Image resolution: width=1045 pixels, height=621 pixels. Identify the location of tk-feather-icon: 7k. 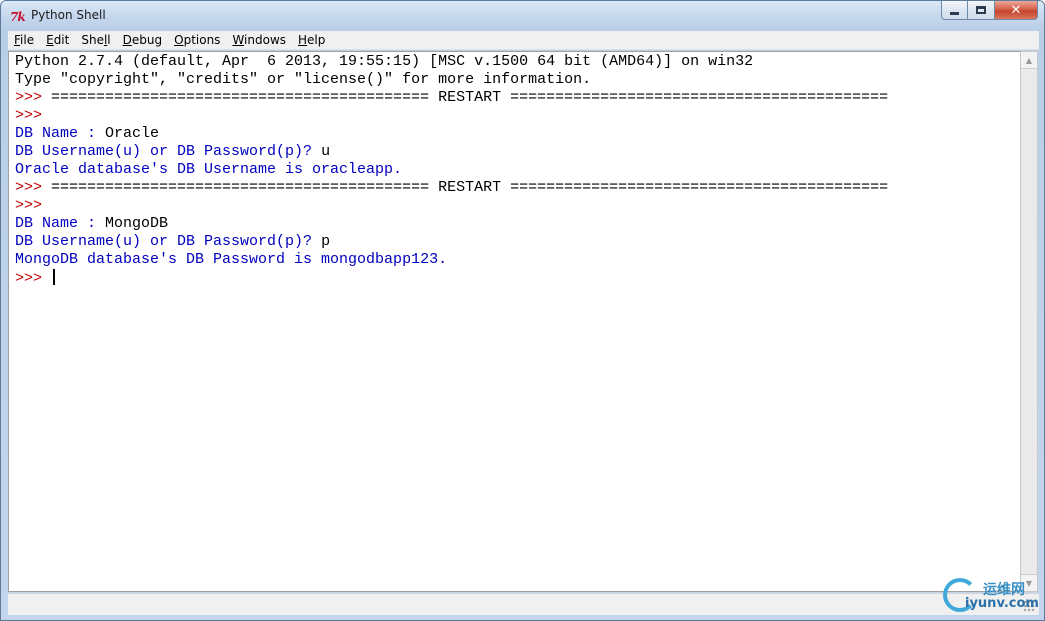
(18, 17).